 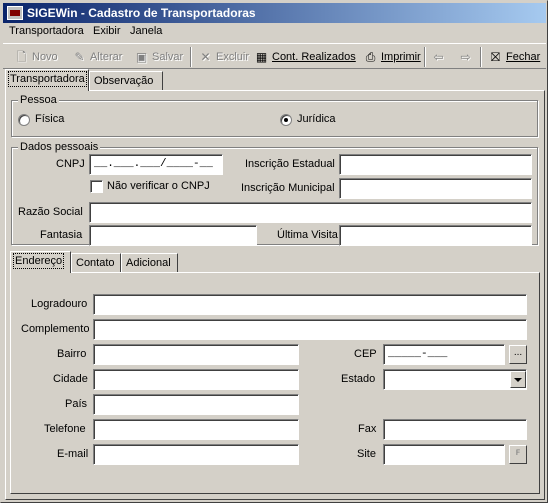 I want to click on estado-select, so click(x=455, y=379).